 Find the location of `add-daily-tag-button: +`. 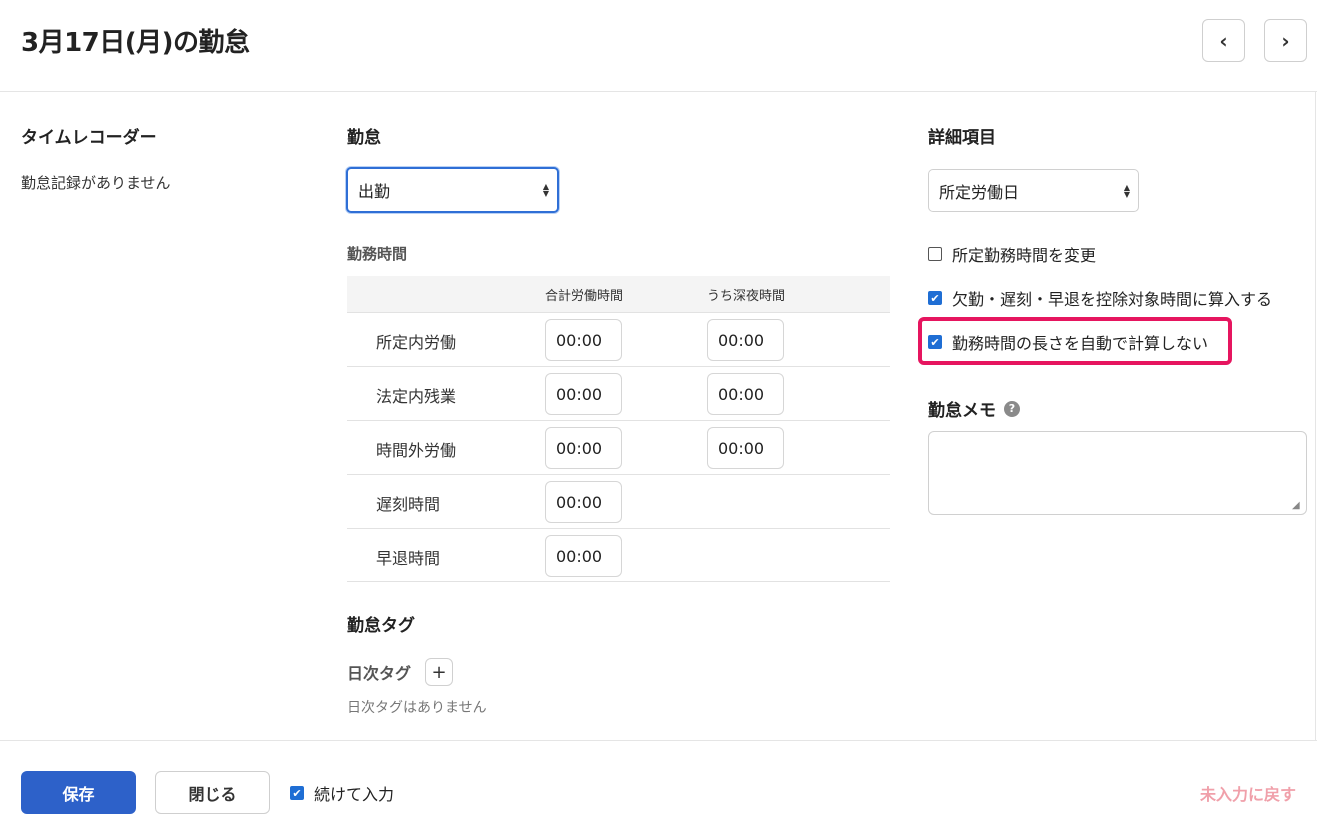

add-daily-tag-button: + is located at coordinates (439, 672).